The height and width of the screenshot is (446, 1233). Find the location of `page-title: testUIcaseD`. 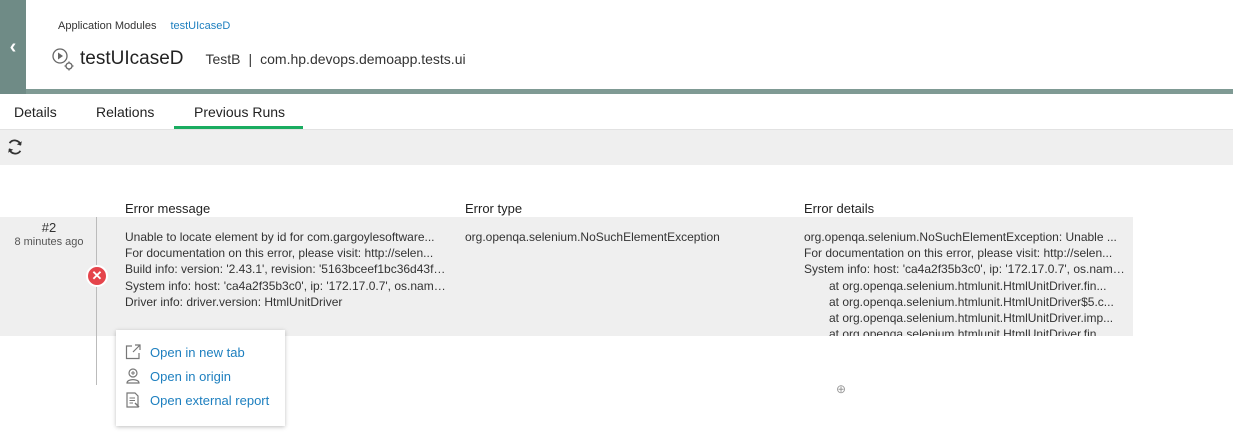

page-title: testUIcaseD is located at coordinates (132, 58).